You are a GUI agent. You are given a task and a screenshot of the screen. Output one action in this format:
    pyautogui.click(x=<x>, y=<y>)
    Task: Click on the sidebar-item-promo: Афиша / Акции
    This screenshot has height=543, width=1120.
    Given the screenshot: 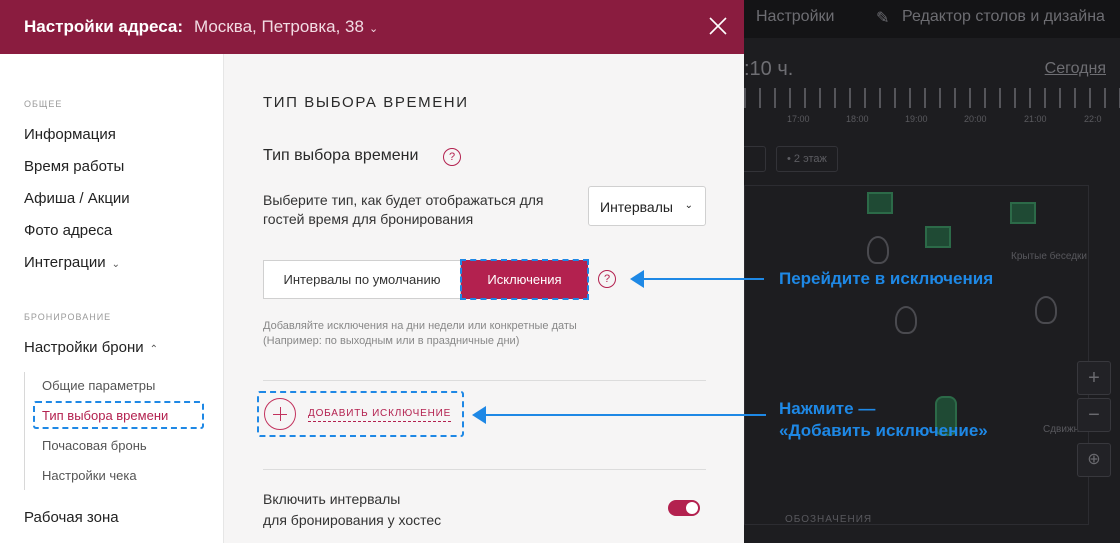 What is the action you would take?
    pyautogui.click(x=77, y=198)
    